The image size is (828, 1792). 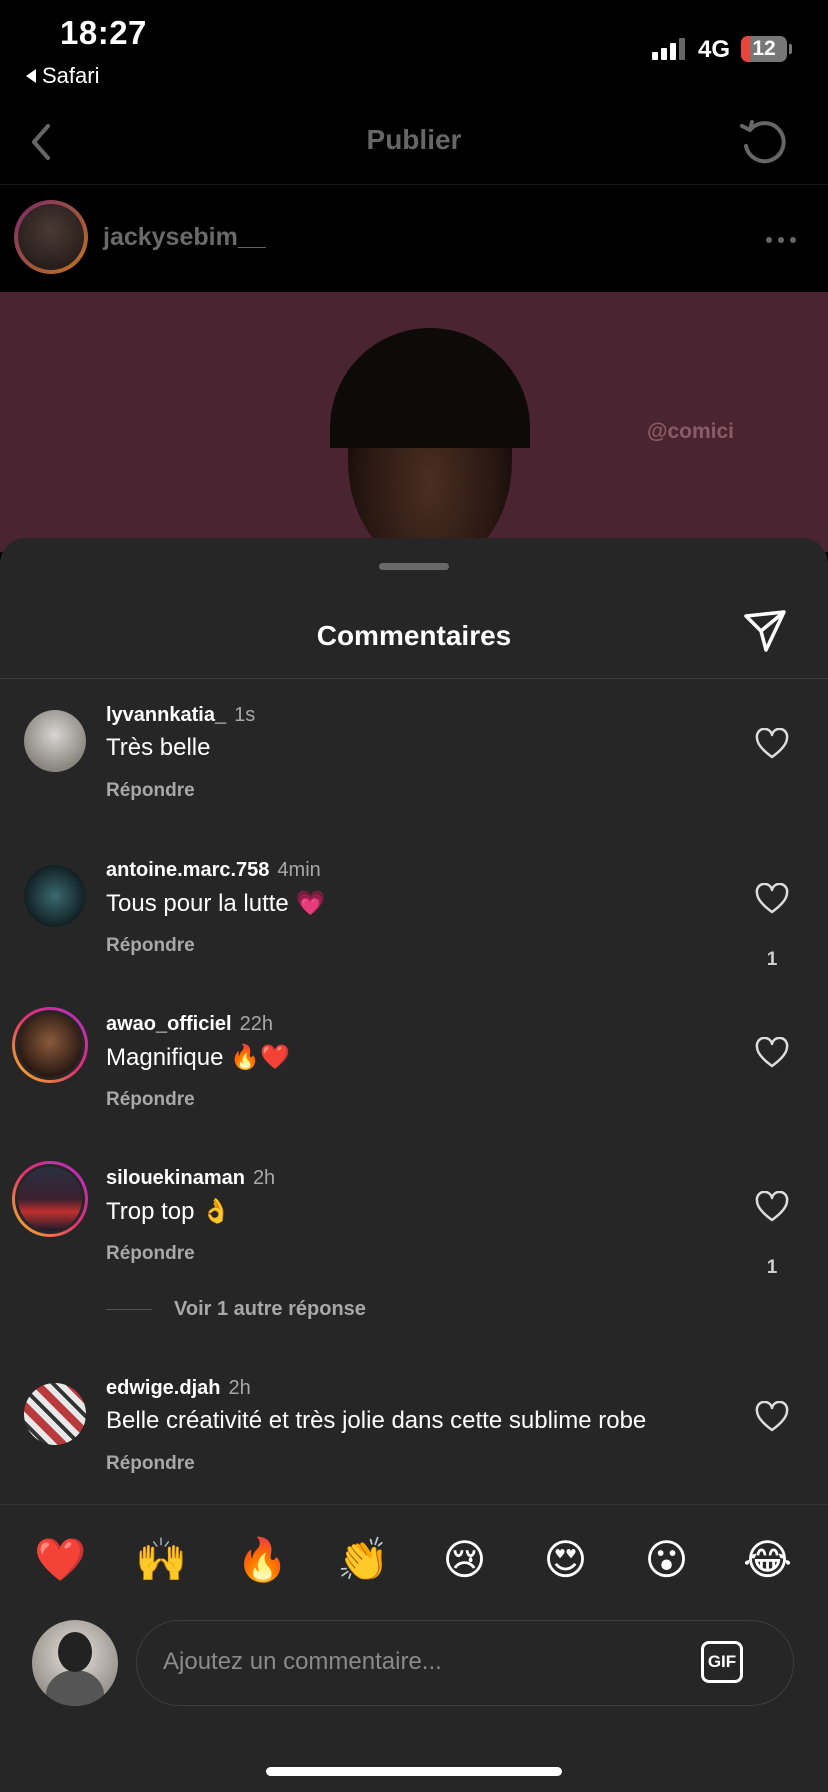 What do you see at coordinates (270, 1309) in the screenshot?
I see `view-more-replies-label: Voir 1 autre réponse` at bounding box center [270, 1309].